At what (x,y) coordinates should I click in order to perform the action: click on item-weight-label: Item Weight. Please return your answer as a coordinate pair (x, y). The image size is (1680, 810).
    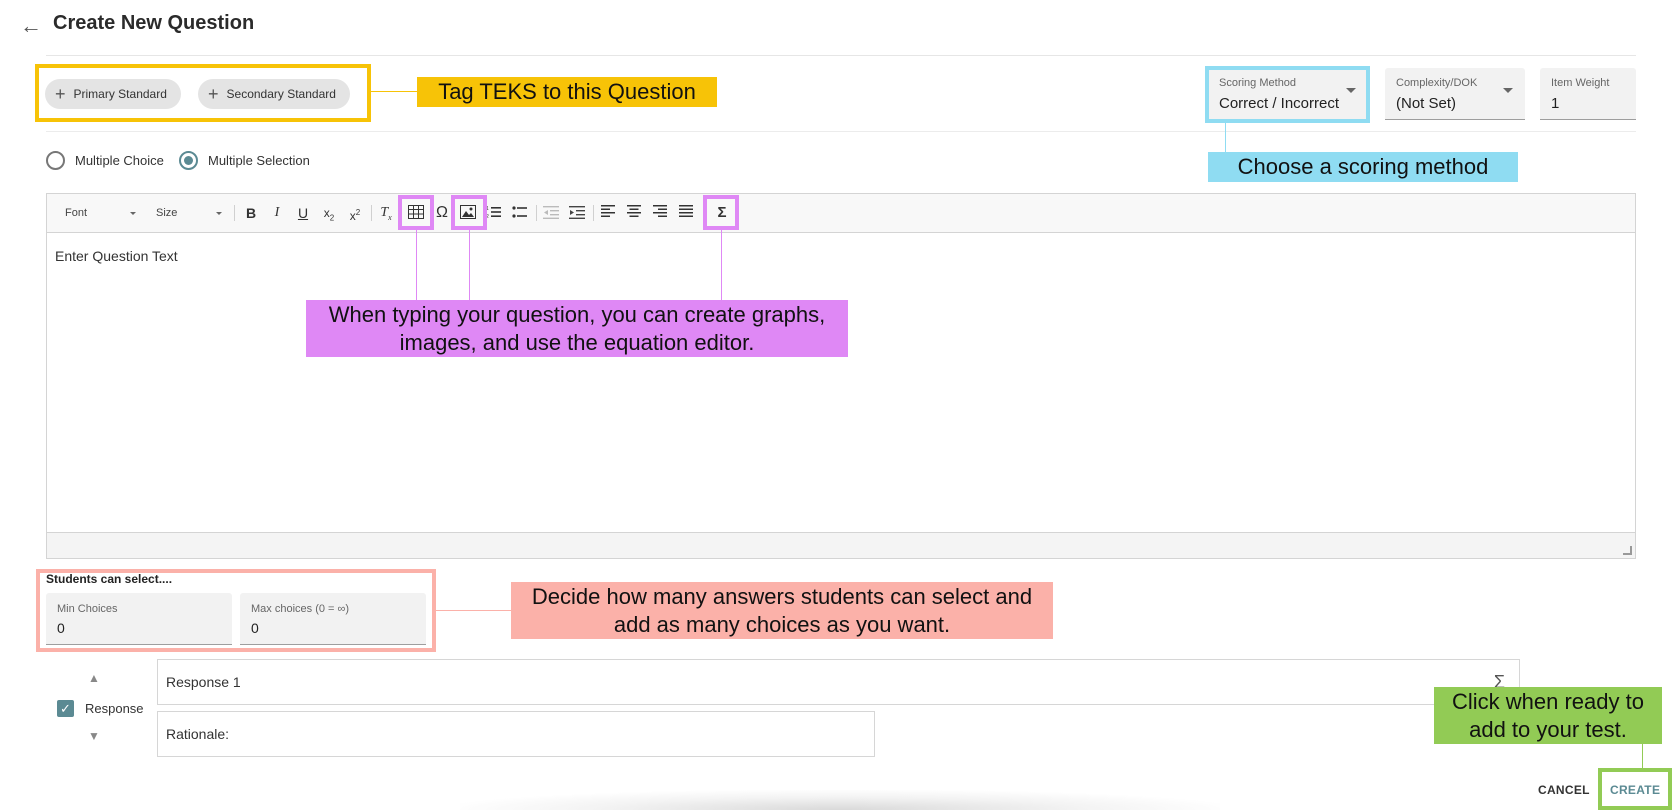
    Looking at the image, I should click on (1580, 83).